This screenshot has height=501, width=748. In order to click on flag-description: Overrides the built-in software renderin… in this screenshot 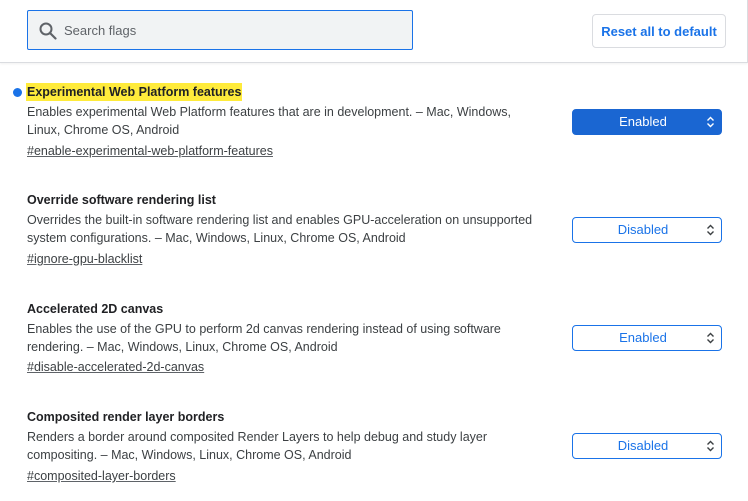, I will do `click(292, 229)`.